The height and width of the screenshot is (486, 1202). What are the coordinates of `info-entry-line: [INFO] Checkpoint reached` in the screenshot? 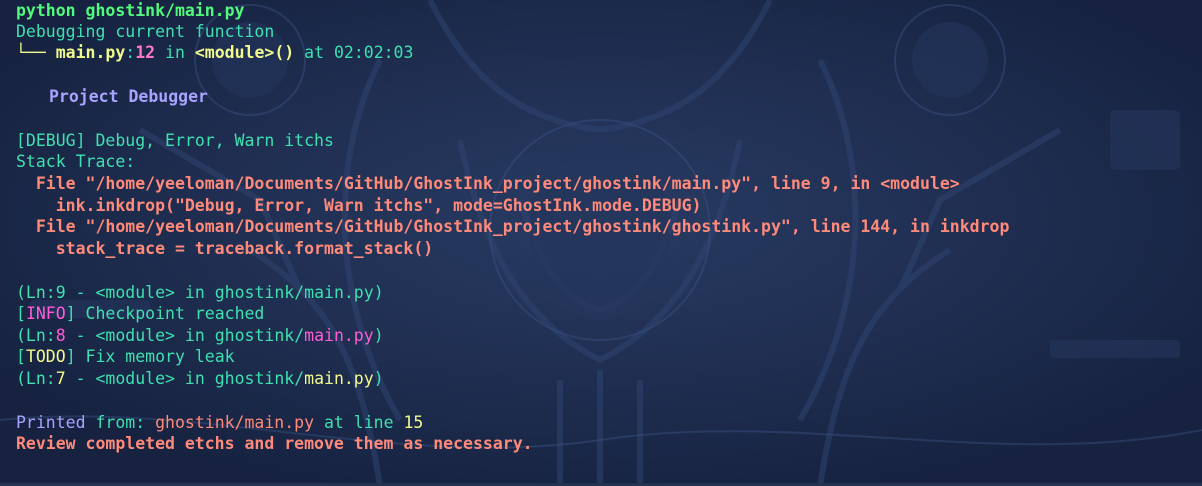 It's located at (140, 314).